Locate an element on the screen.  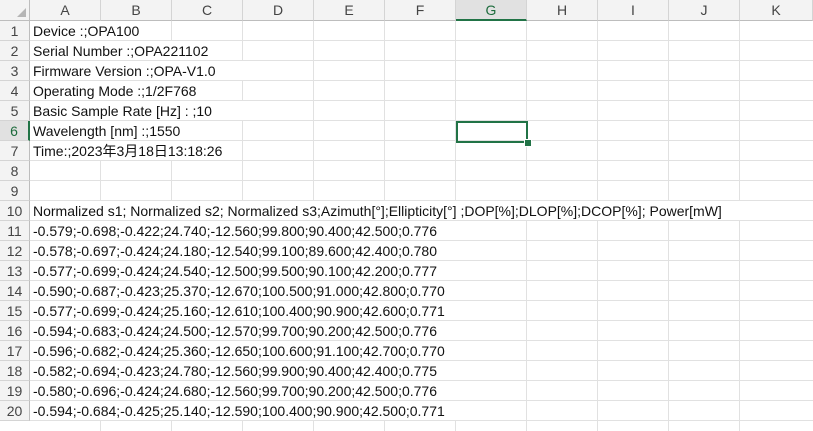
column-header-h: H is located at coordinates (562, 10).